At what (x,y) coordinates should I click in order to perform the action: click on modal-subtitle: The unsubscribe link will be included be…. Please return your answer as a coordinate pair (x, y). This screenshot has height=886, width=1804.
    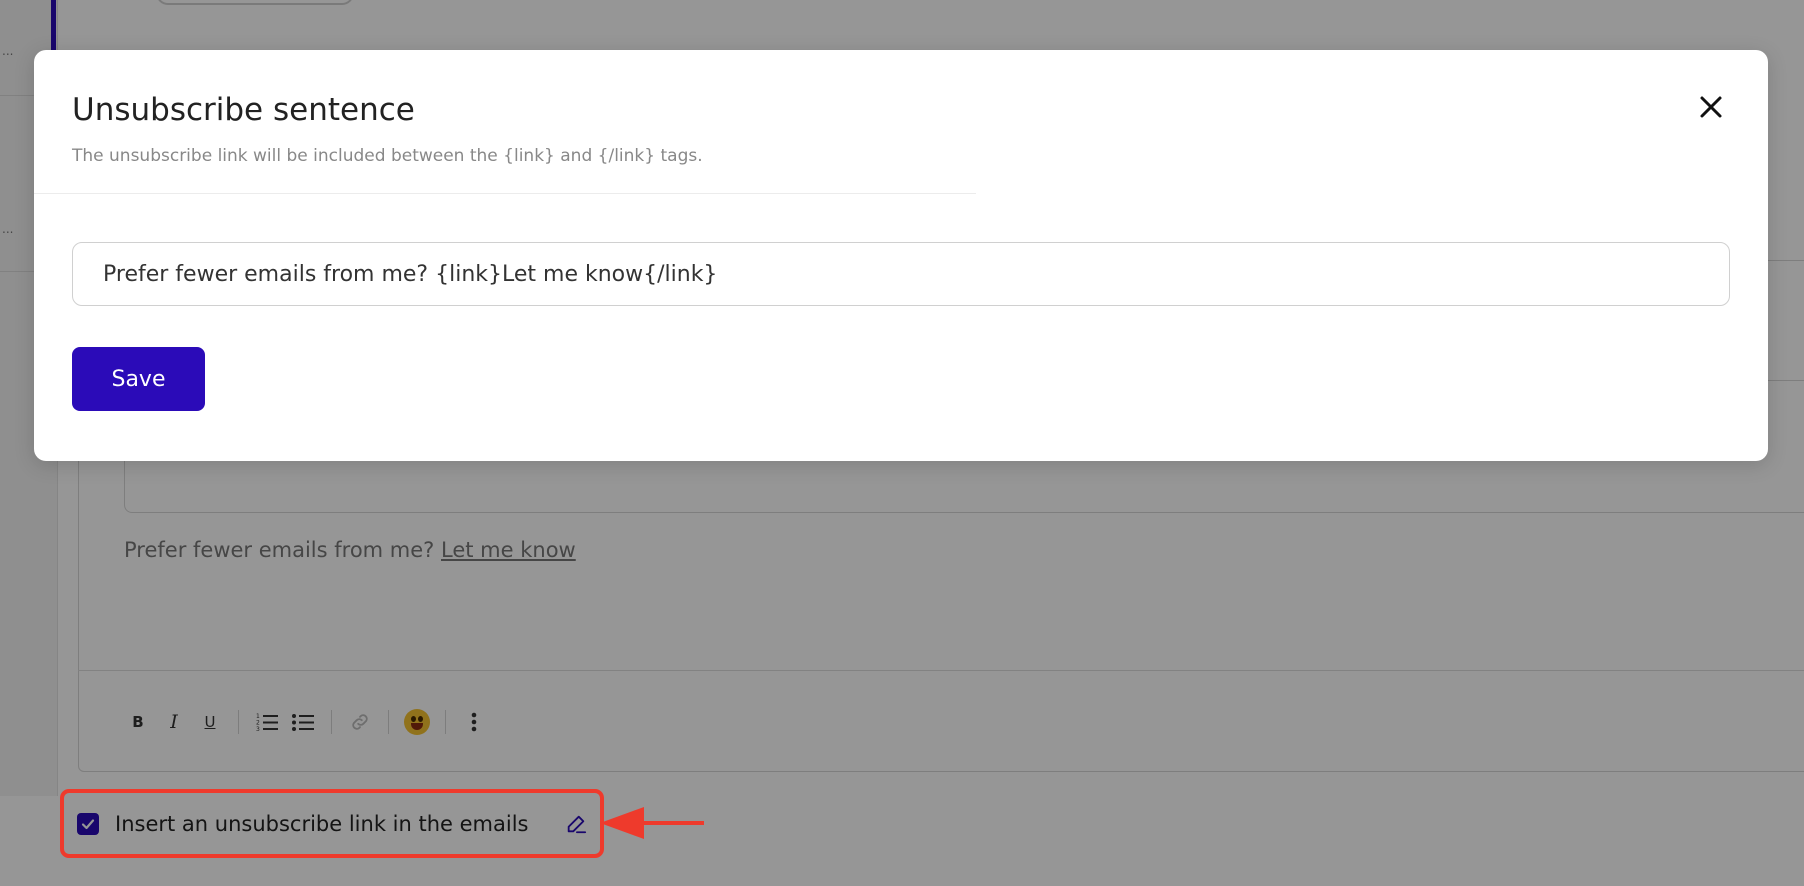
    Looking at the image, I should click on (387, 156).